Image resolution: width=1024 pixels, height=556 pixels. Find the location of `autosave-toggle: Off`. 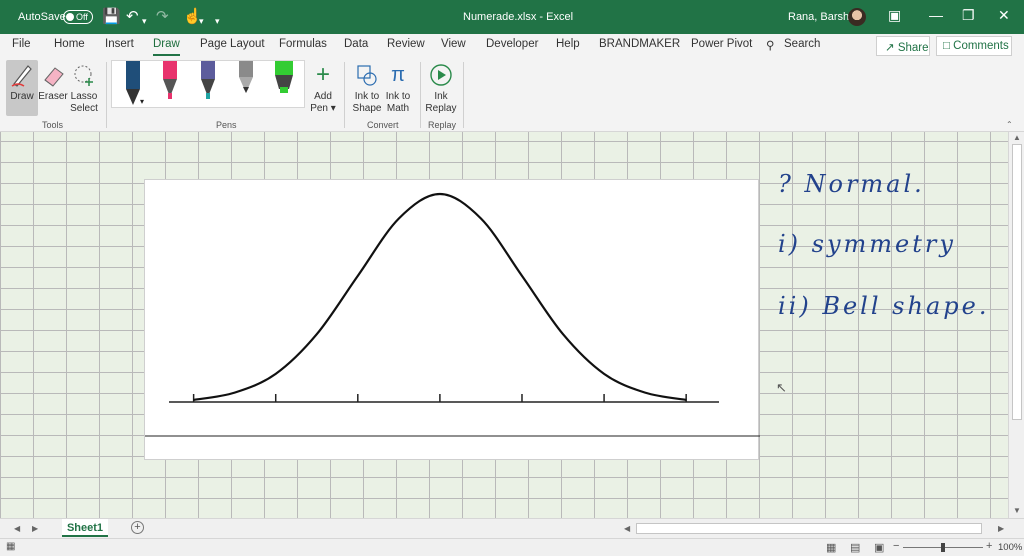

autosave-toggle: Off is located at coordinates (78, 17).